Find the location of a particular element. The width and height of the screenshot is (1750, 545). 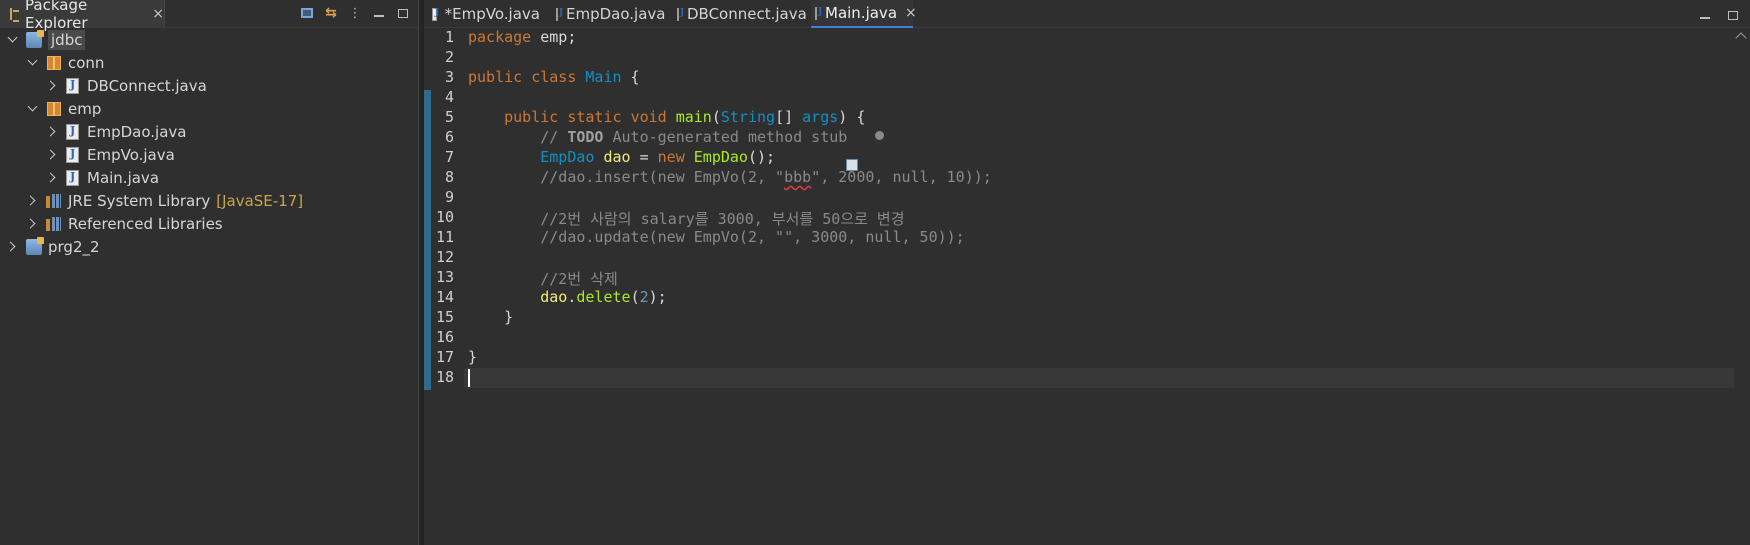

tree-item: Main.java is located at coordinates (209, 177).